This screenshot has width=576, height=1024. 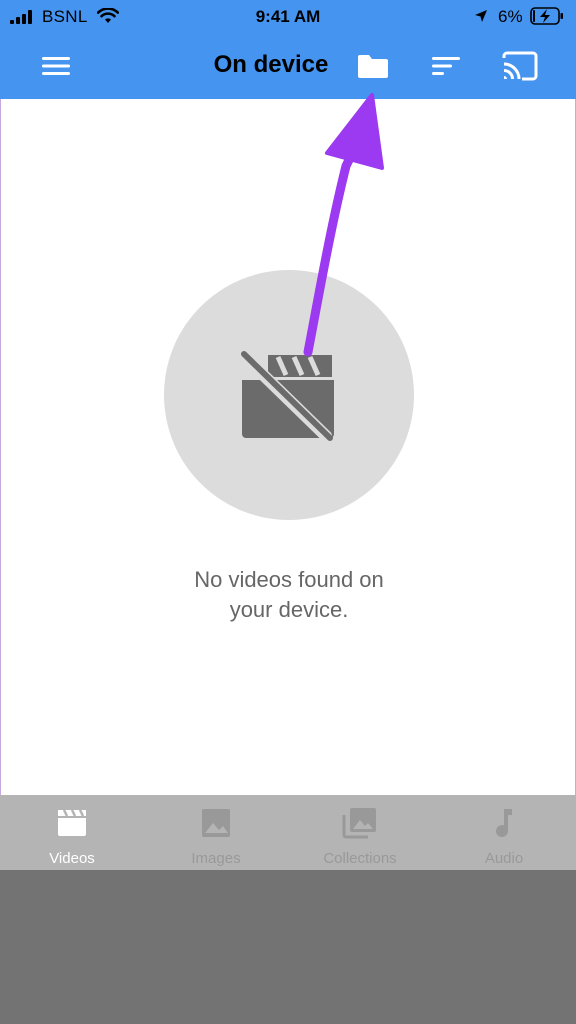 I want to click on nav-label-collections: Collections, so click(x=360, y=858).